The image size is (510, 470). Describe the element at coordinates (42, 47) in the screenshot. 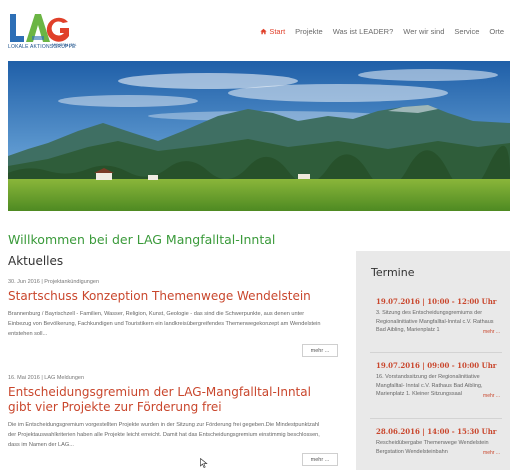

I see `logo-caption: LOKALE AKTIONSGRUPPE` at that location.